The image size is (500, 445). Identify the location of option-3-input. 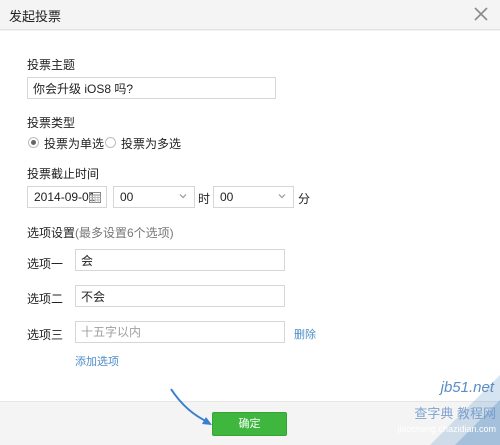
(180, 332).